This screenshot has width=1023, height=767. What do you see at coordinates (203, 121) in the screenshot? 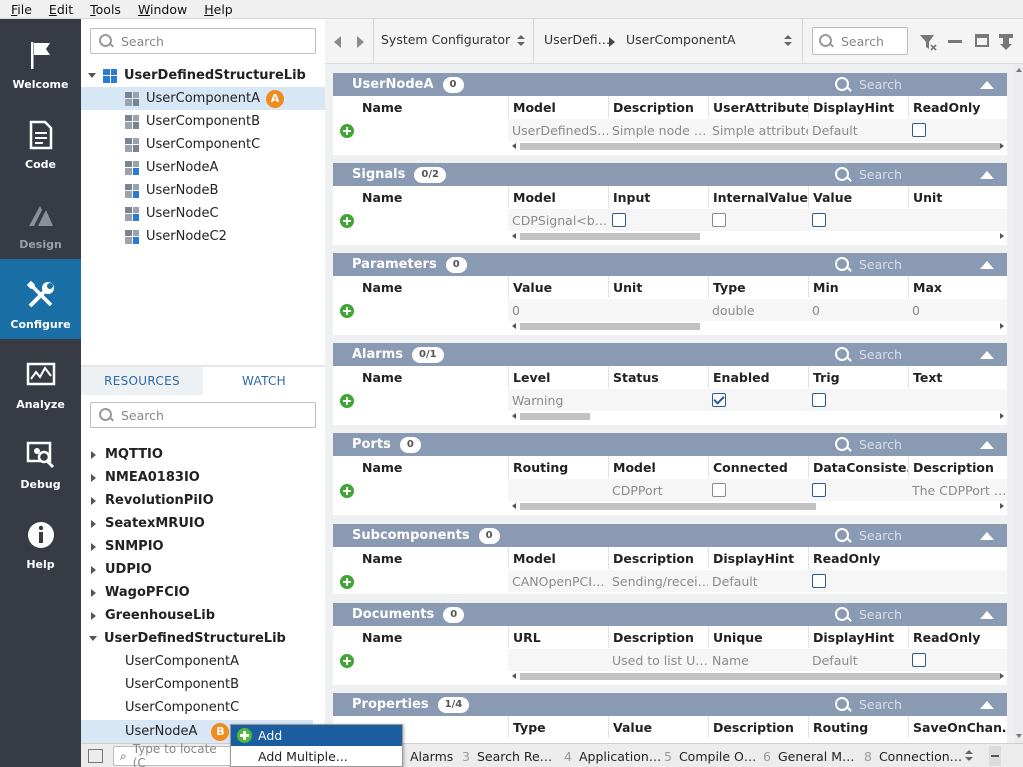
I see `tree-item: UserComponentB` at bounding box center [203, 121].